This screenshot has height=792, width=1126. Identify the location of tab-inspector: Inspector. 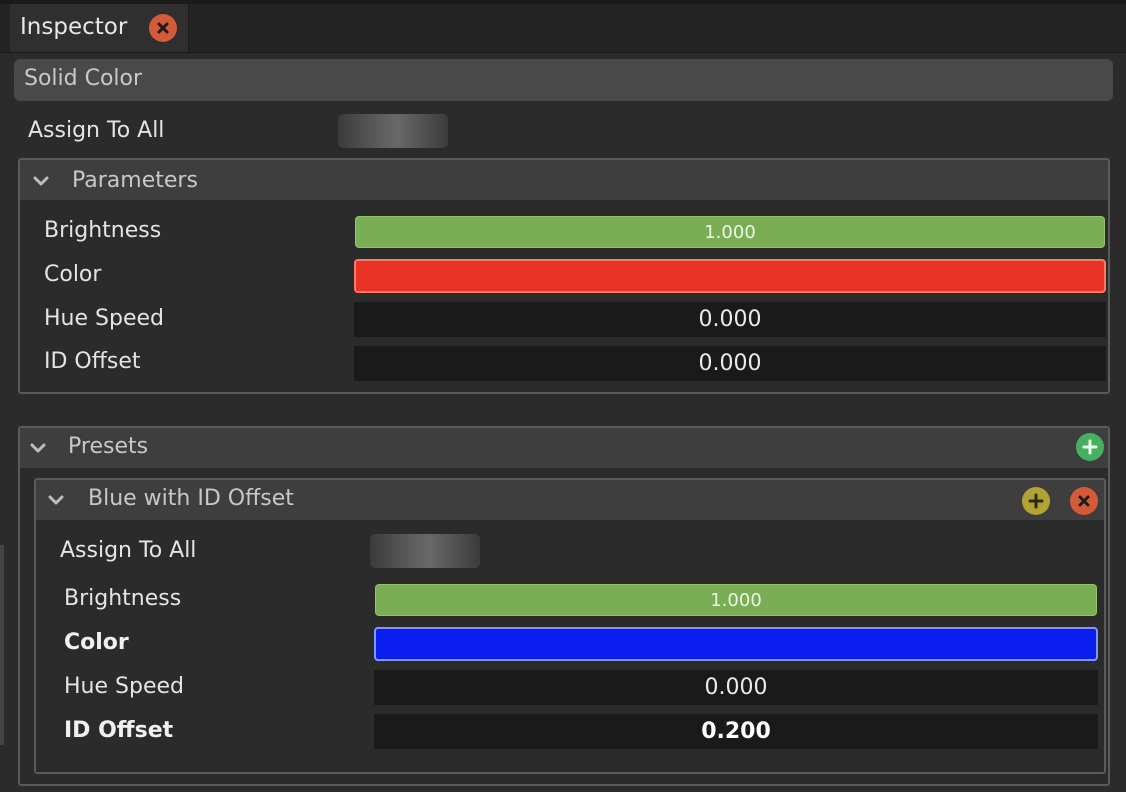
(99, 28).